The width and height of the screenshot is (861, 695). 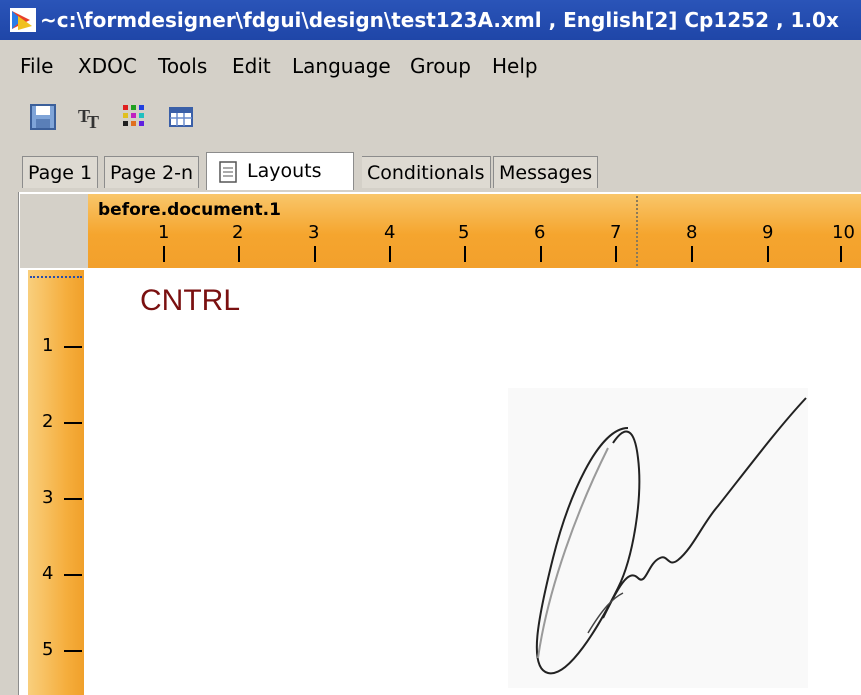 What do you see at coordinates (540, 232) in the screenshot?
I see `h-tick-label: 6` at bounding box center [540, 232].